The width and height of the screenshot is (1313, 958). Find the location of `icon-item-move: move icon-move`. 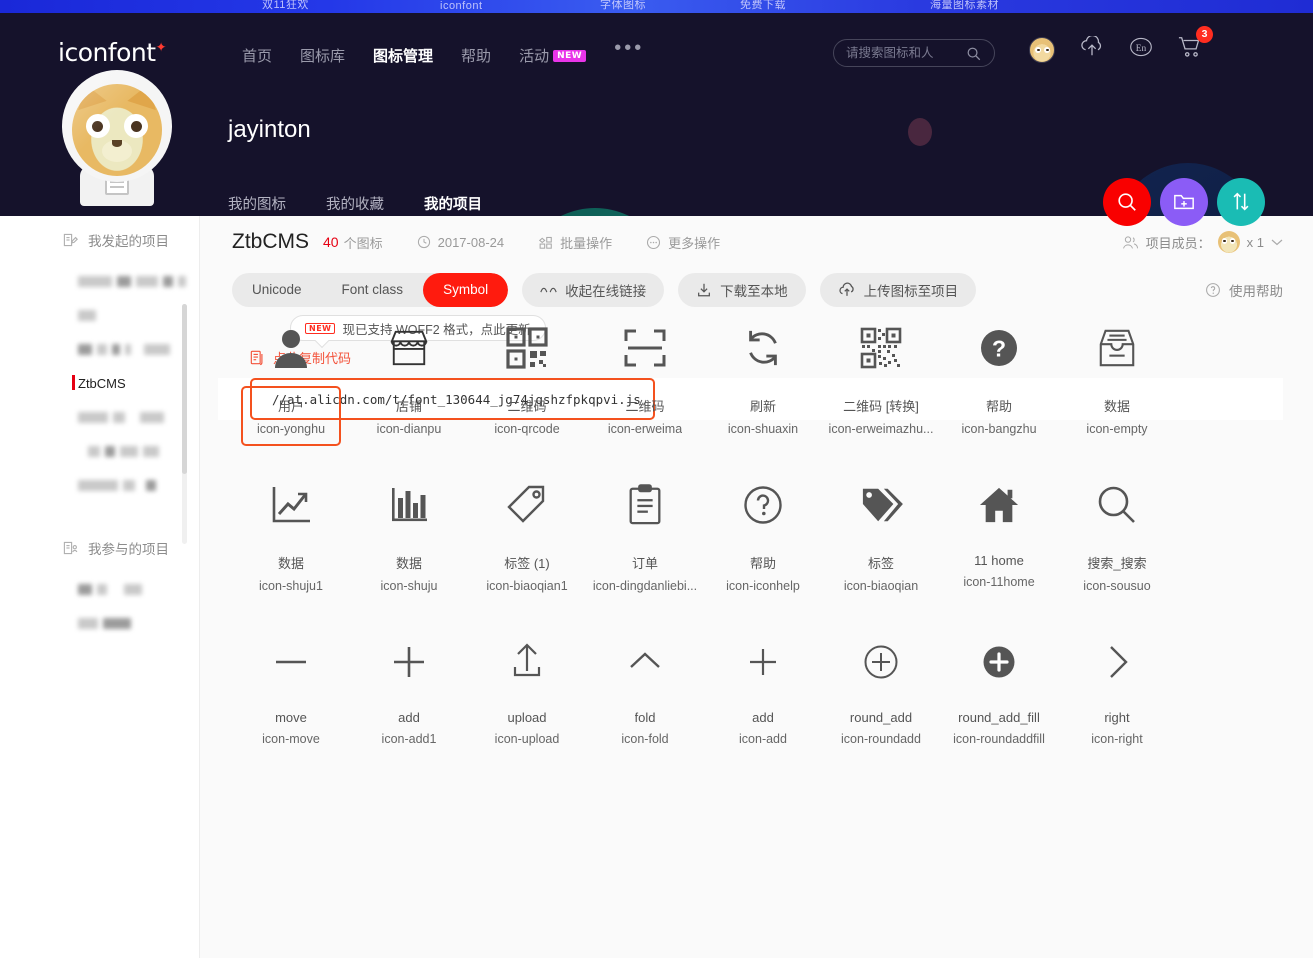

icon-item-move: move icon-move is located at coordinates (291, 692).